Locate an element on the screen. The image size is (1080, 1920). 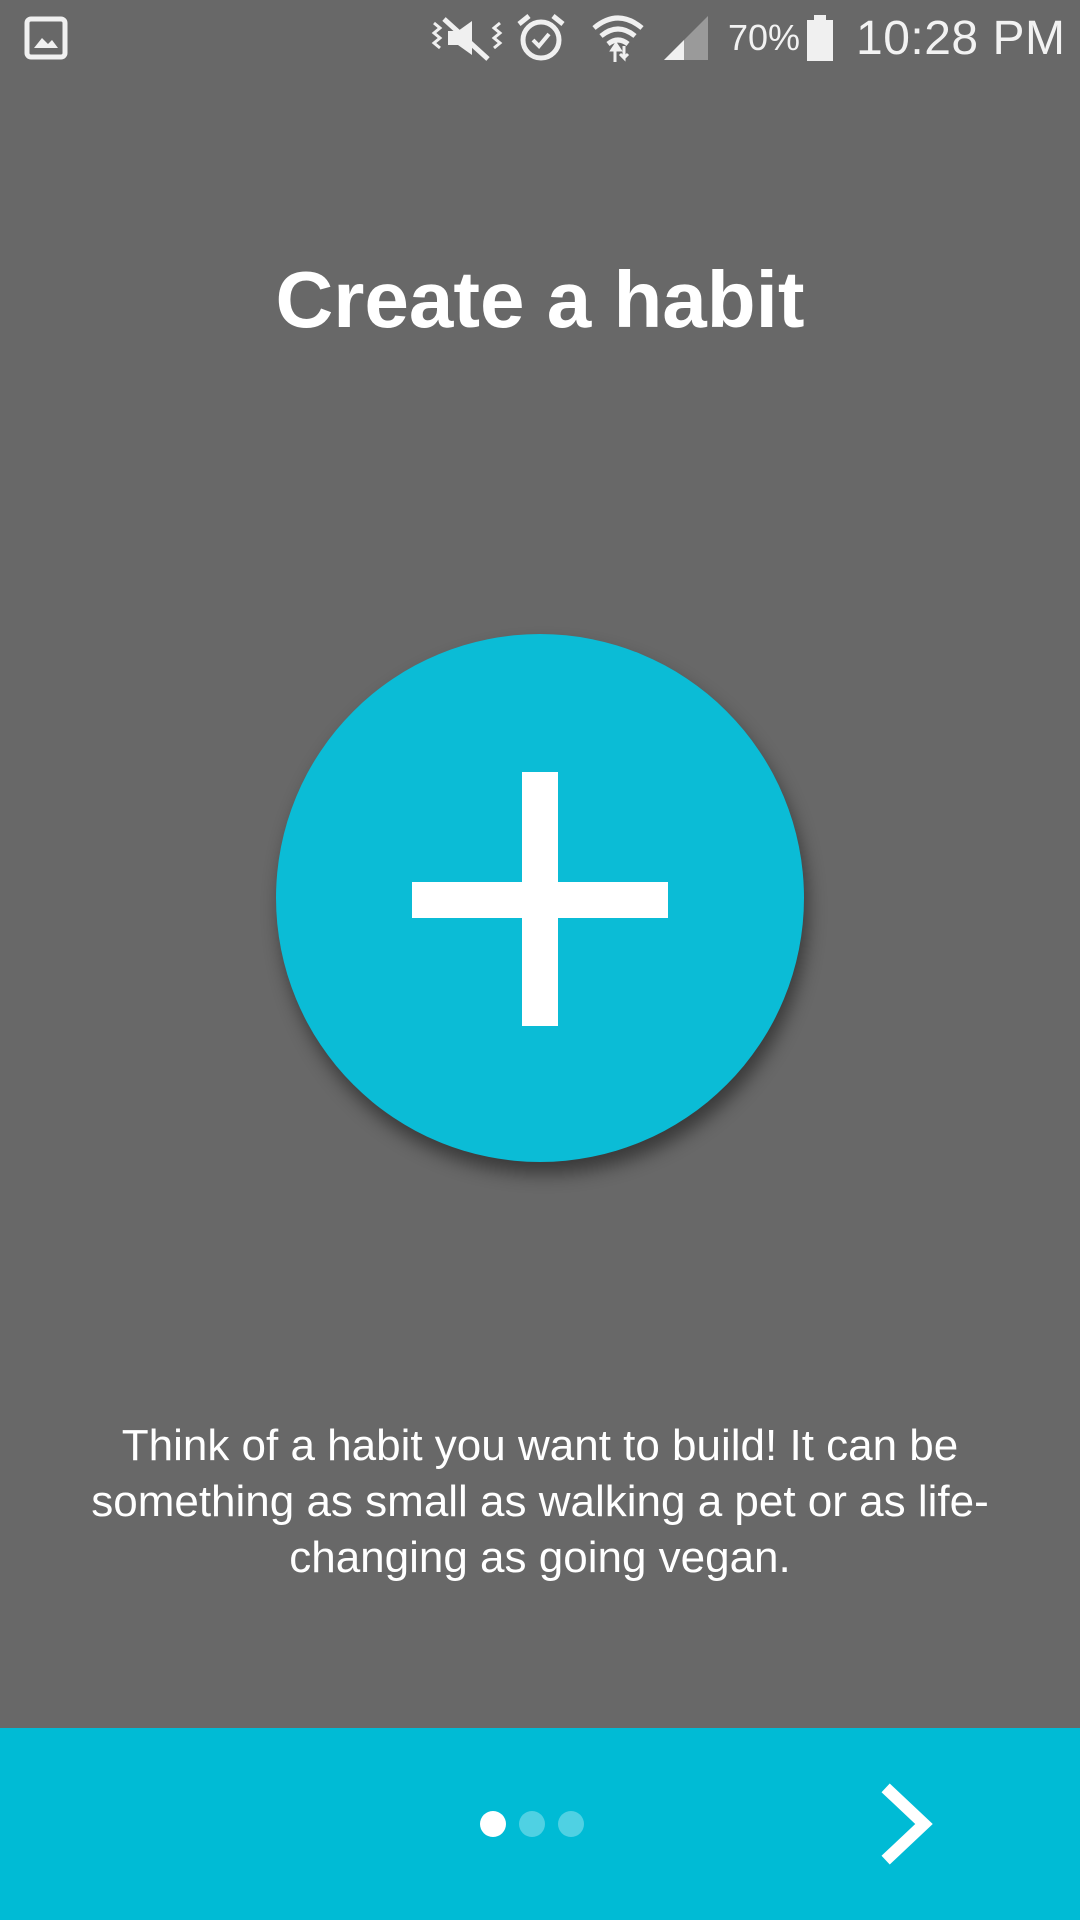
vibrate-mute-icon is located at coordinates (467, 38).